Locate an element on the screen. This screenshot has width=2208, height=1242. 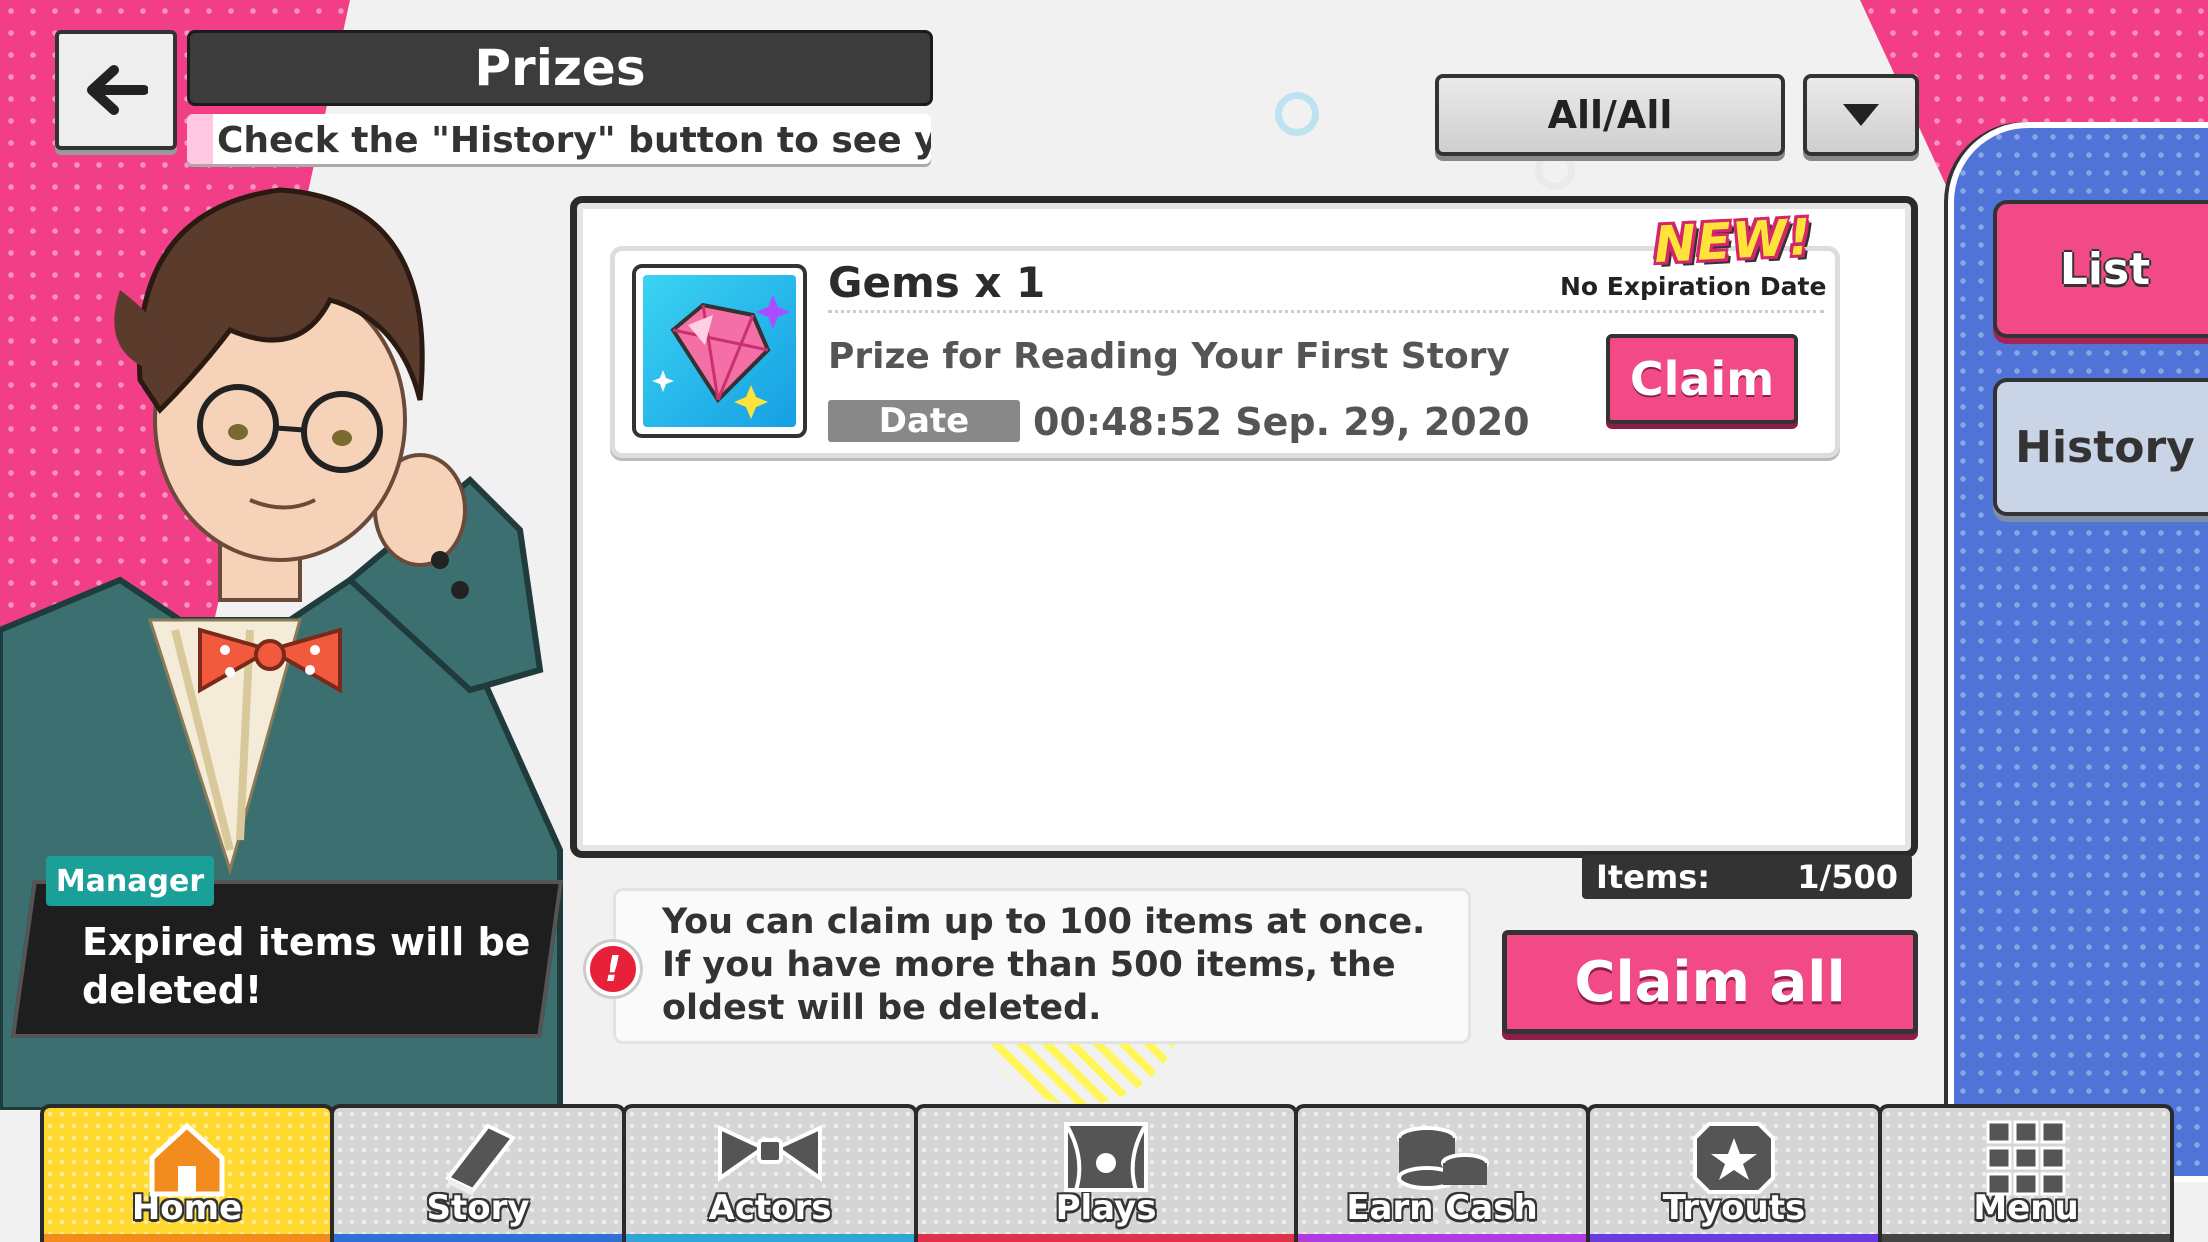
new-badge: NEW! is located at coordinates (1733, 241).